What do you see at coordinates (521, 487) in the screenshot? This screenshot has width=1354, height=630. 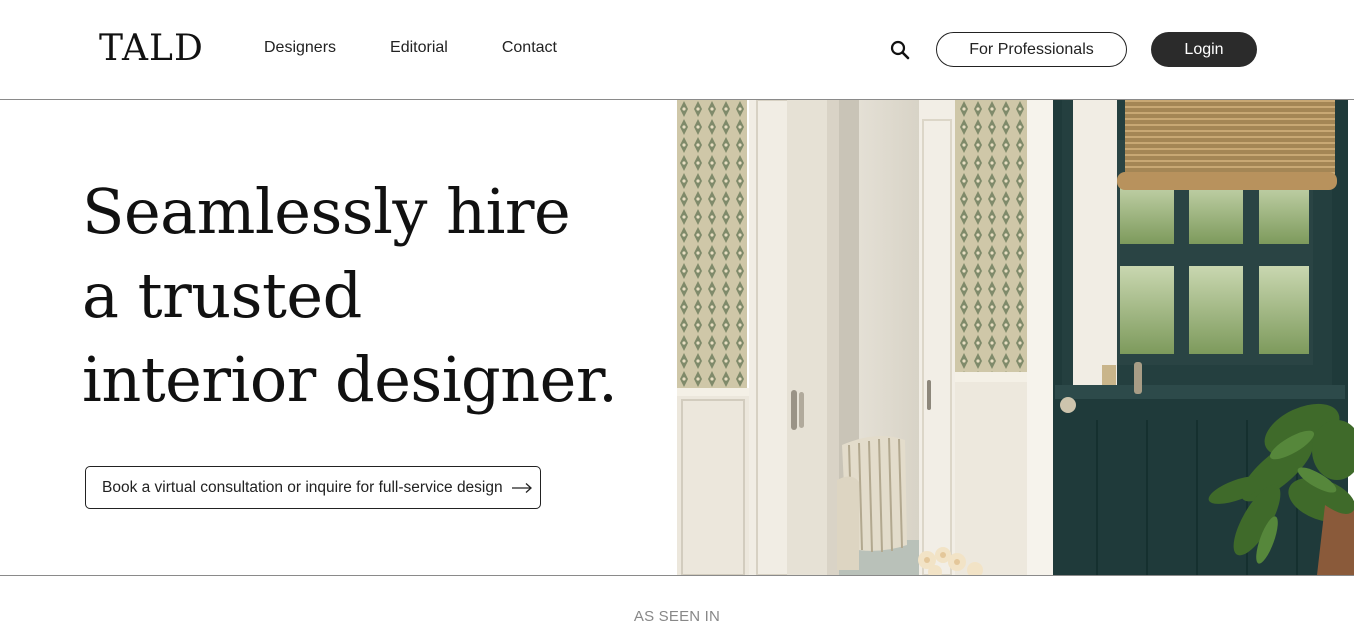 I see `arrow-right-icon` at bounding box center [521, 487].